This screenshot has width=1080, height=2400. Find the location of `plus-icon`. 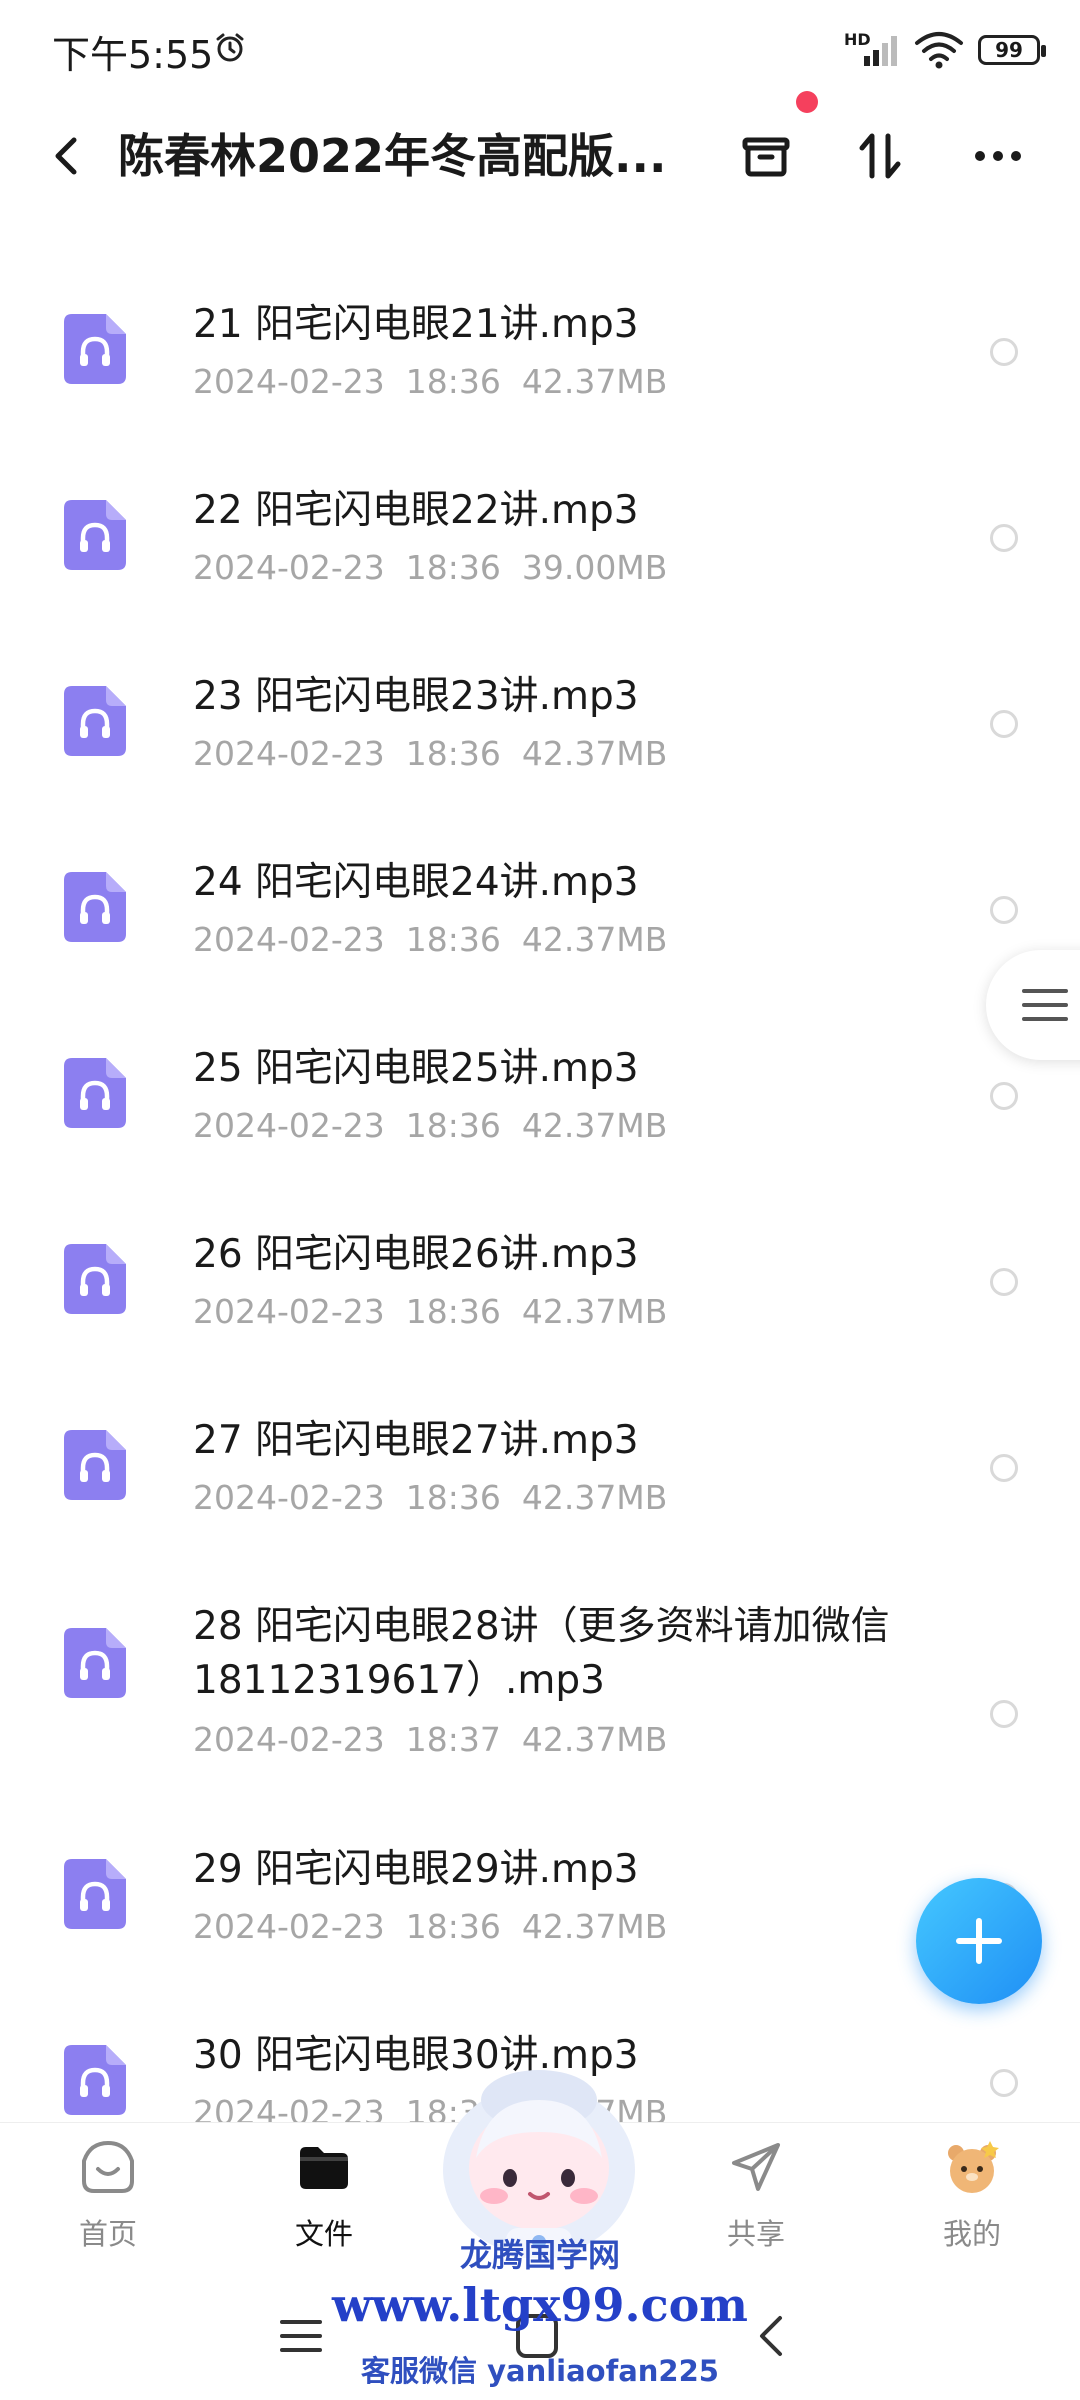

plus-icon is located at coordinates (979, 1941).